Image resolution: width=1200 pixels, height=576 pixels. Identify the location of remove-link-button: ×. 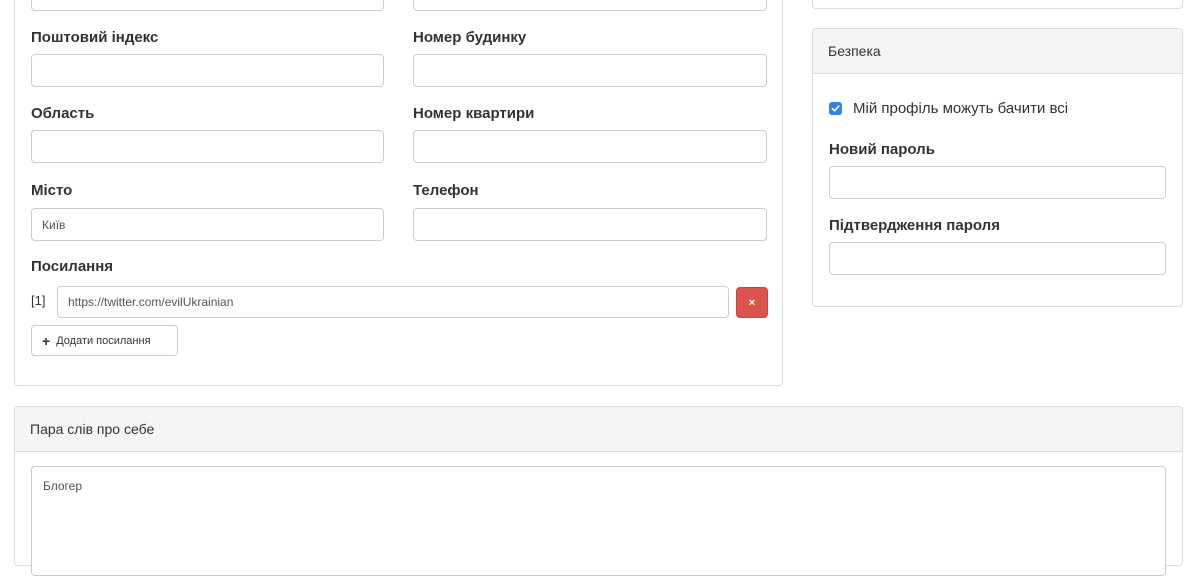
(752, 302).